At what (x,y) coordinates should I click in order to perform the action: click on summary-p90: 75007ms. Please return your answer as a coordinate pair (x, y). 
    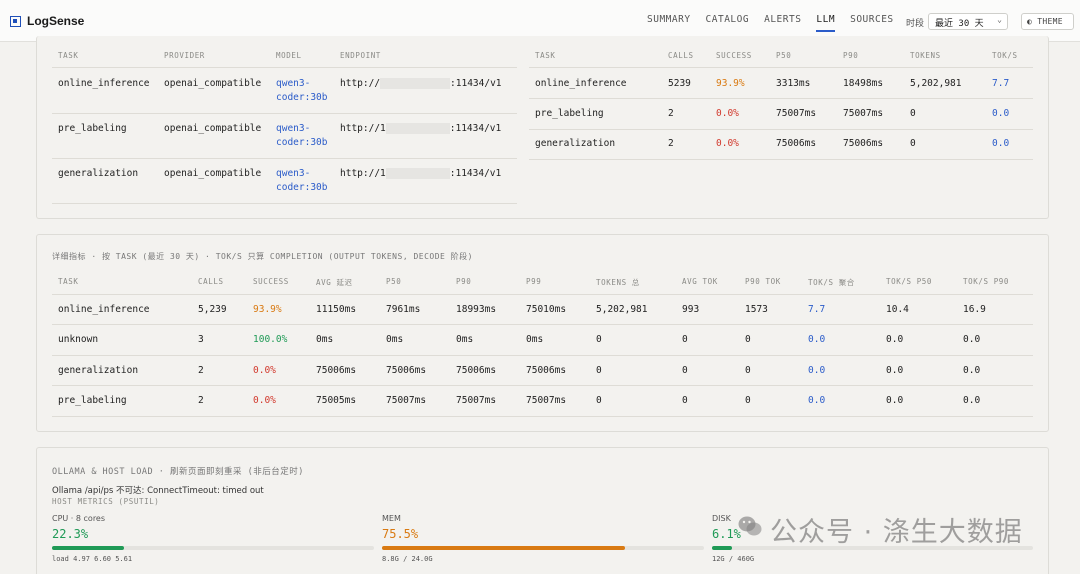
    Looking at the image, I should click on (863, 113).